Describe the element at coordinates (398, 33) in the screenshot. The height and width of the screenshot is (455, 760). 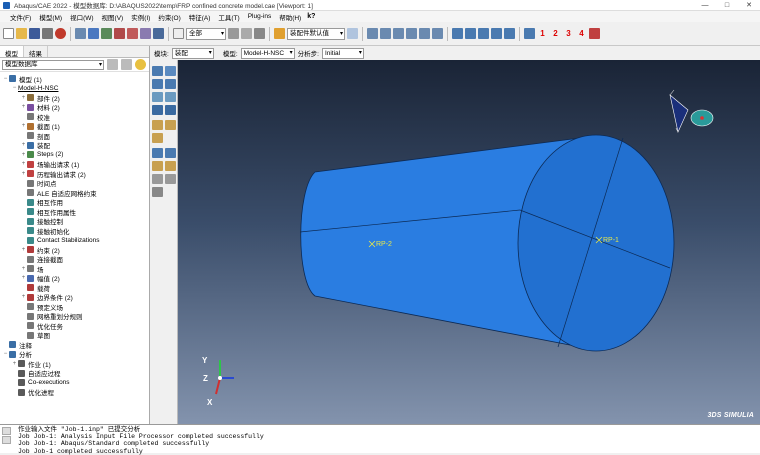
I see `view-top-icon` at that location.